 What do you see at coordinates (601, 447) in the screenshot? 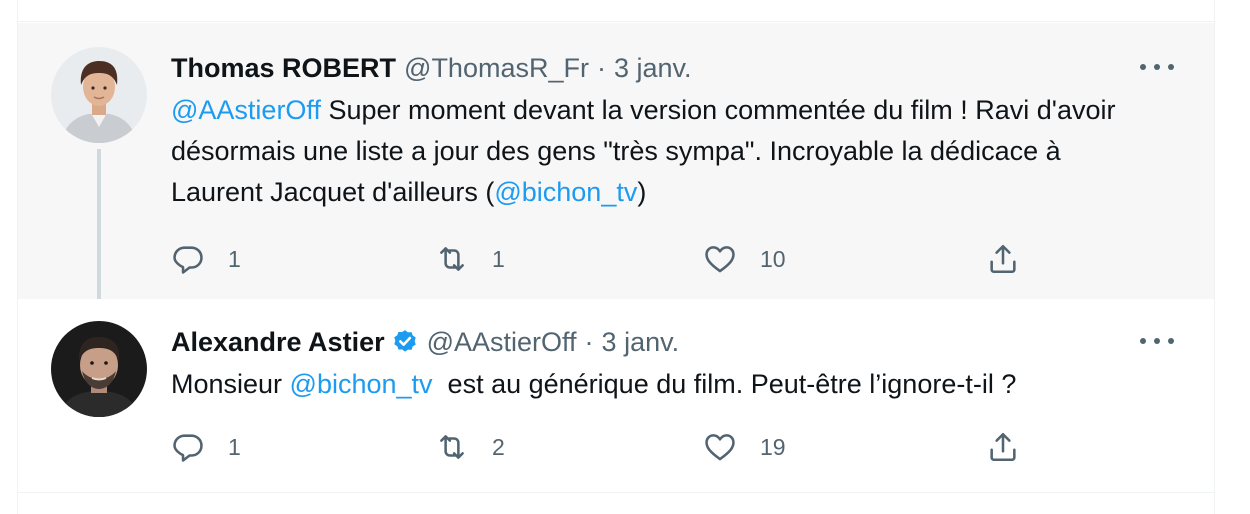
I see `tweet-actions: 1 2 19` at bounding box center [601, 447].